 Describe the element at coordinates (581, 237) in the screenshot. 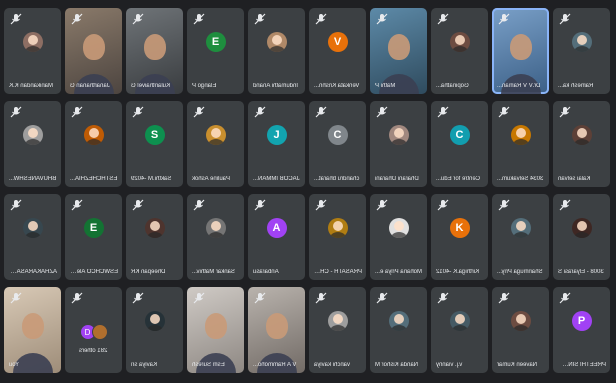

I see `participant-tile: 3008 - Elyarasi S` at that location.